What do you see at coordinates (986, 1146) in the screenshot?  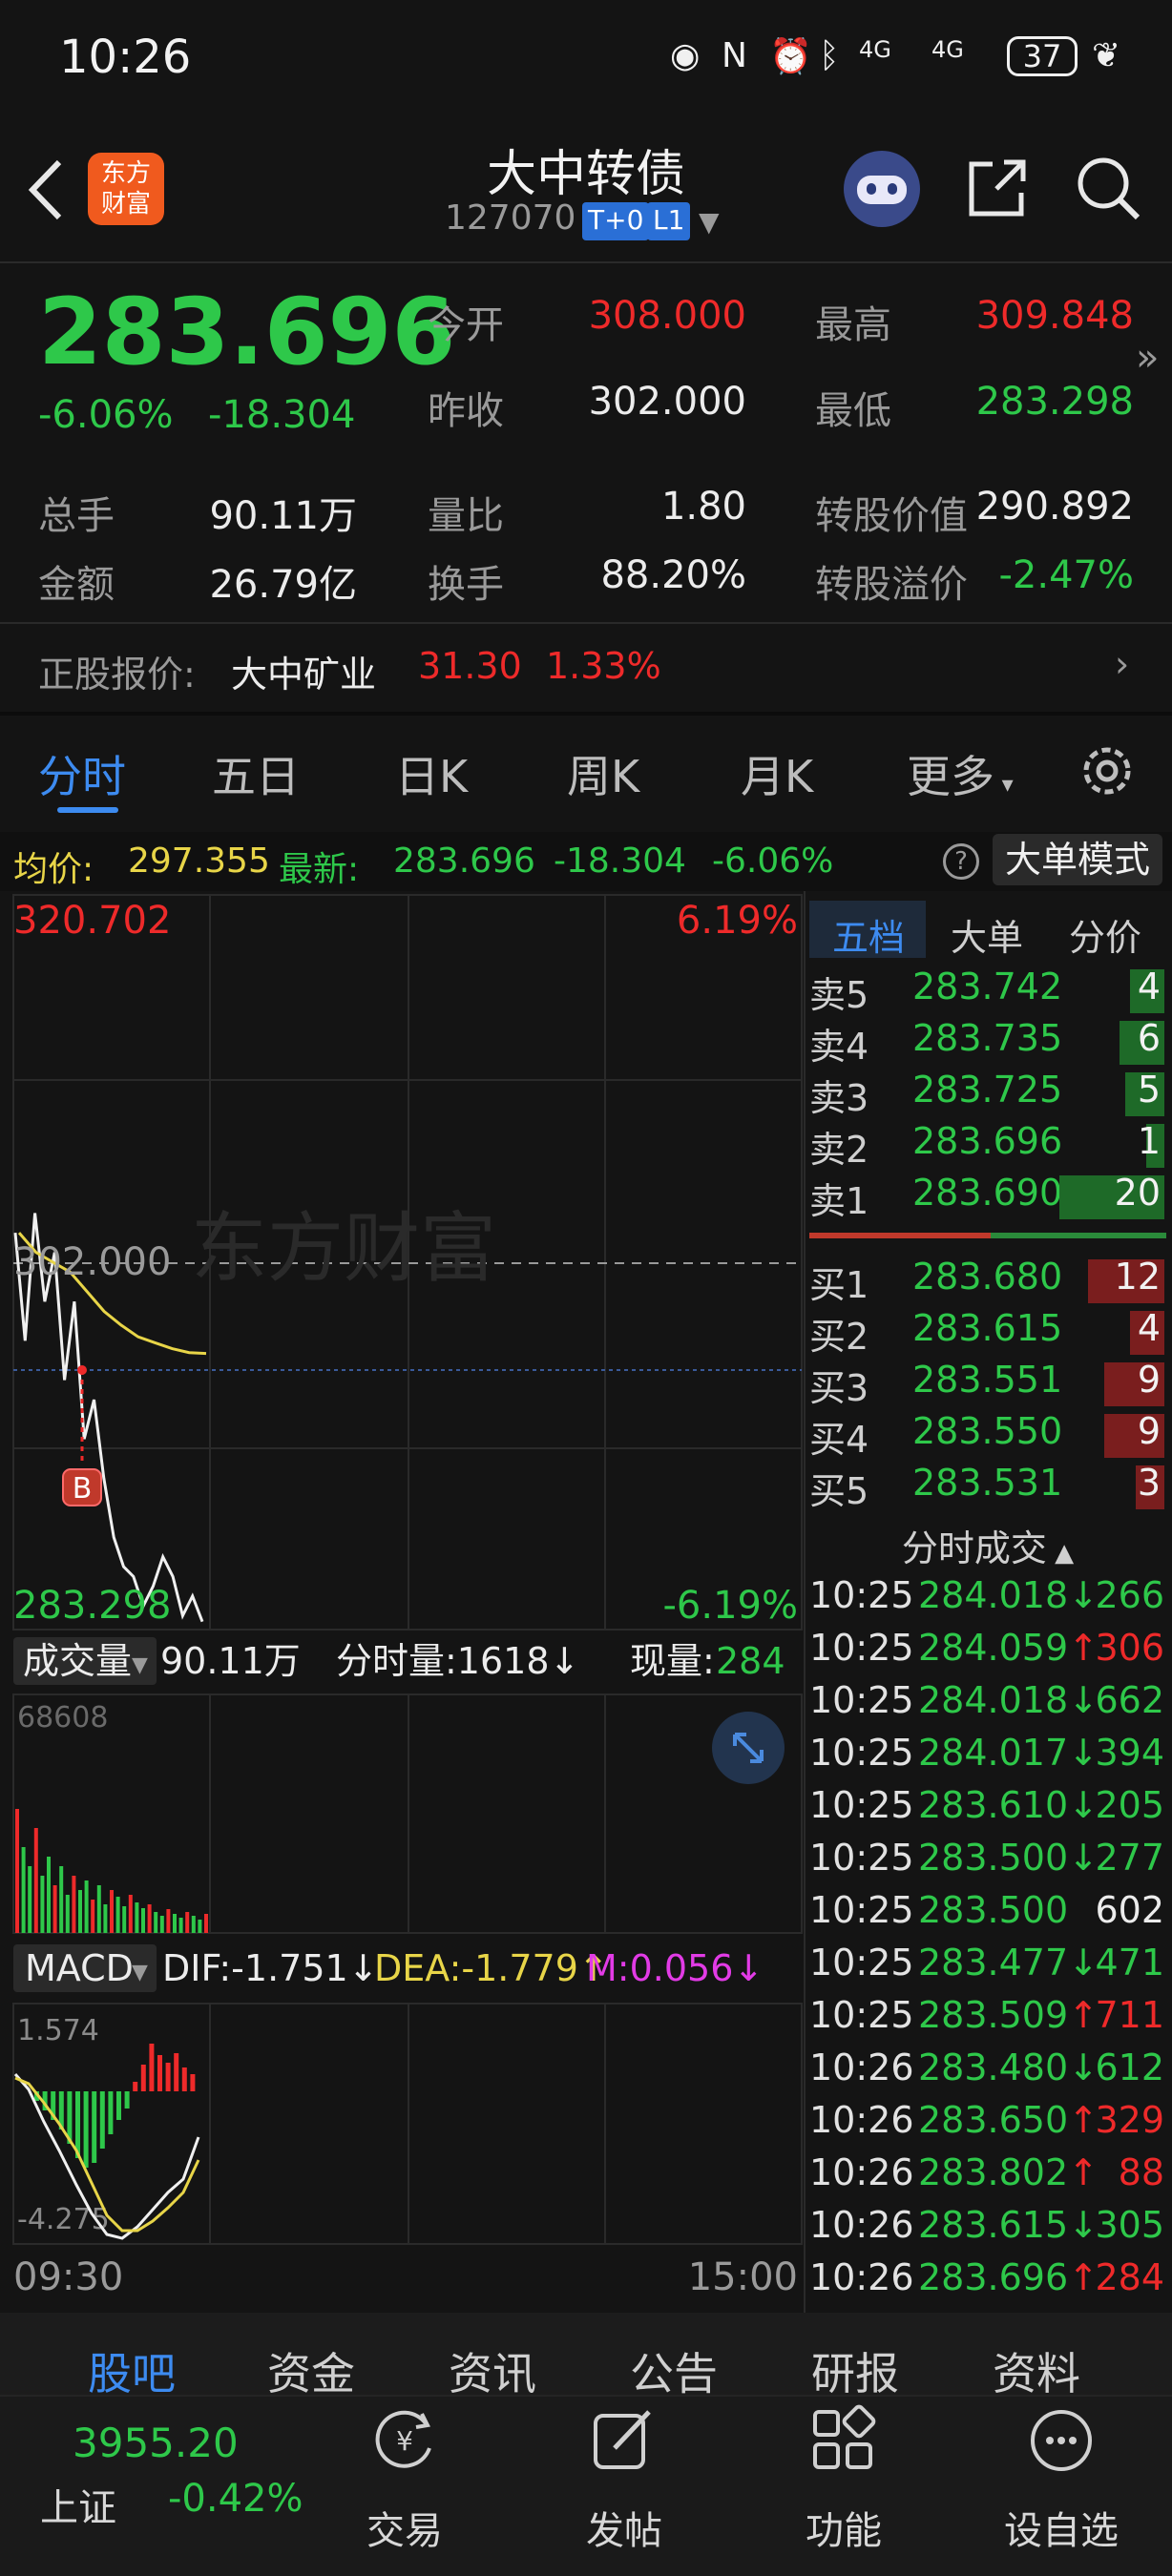 I see `ask-level-row: 卖2 283.696 1` at bounding box center [986, 1146].